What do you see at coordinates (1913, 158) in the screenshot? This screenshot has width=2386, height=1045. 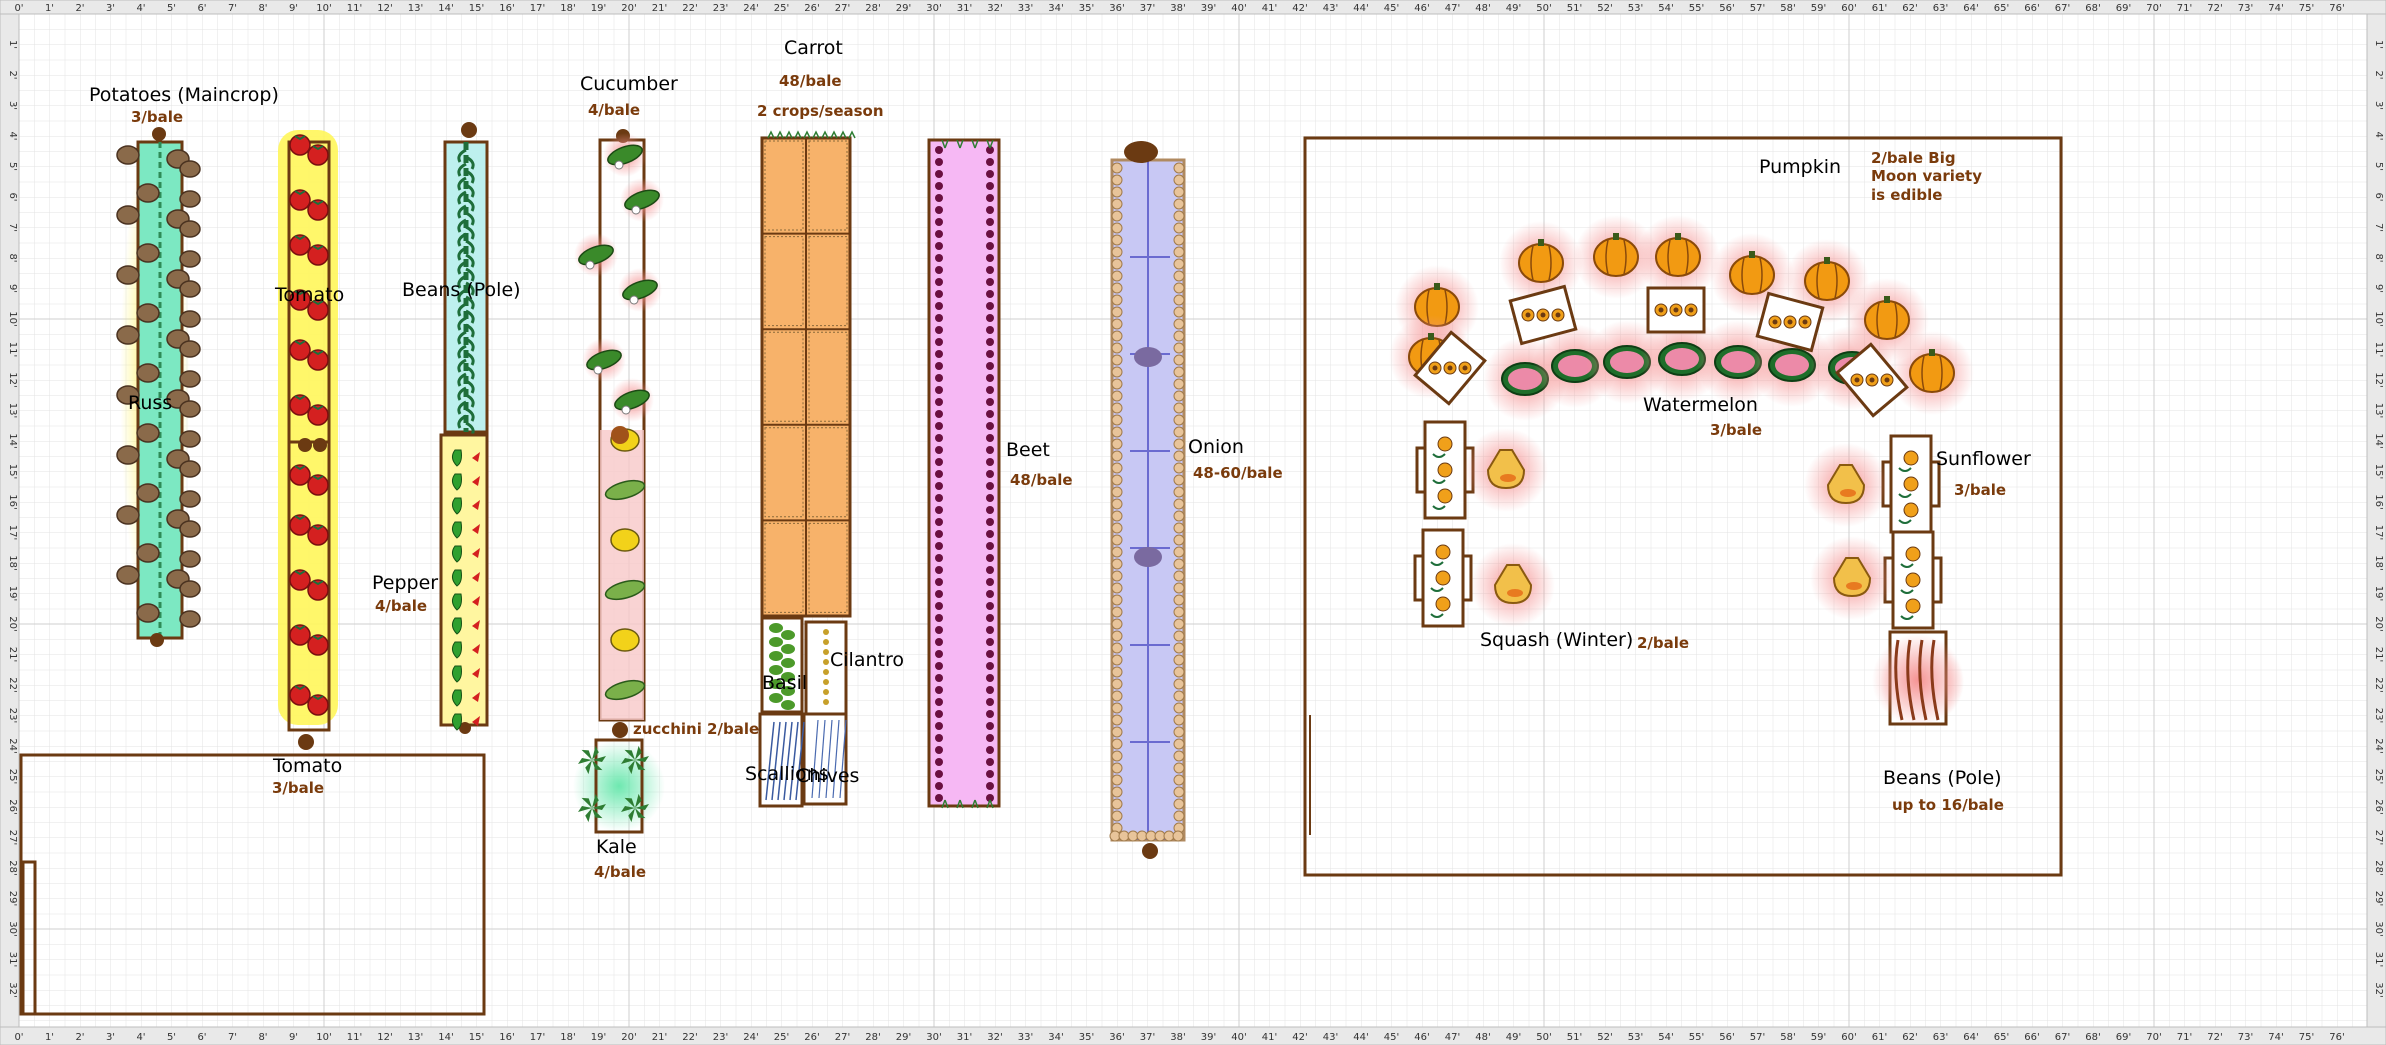 I see `label-pumpkin-note1: 2/bale Big` at bounding box center [1913, 158].